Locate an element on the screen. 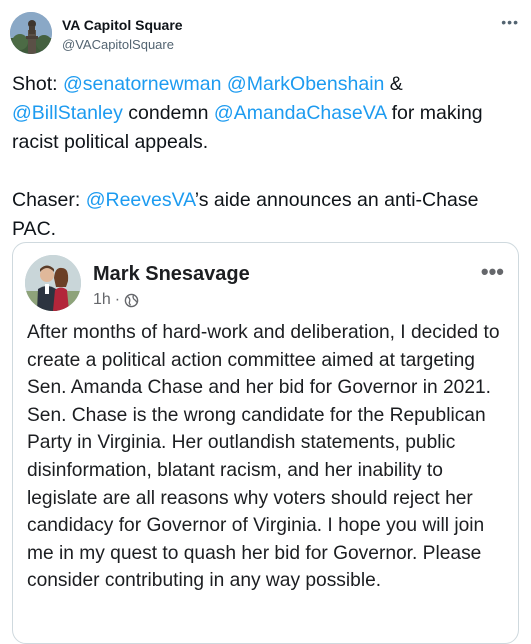 The height and width of the screenshot is (644, 531). tweet-text-span: condemn is located at coordinates (168, 113).